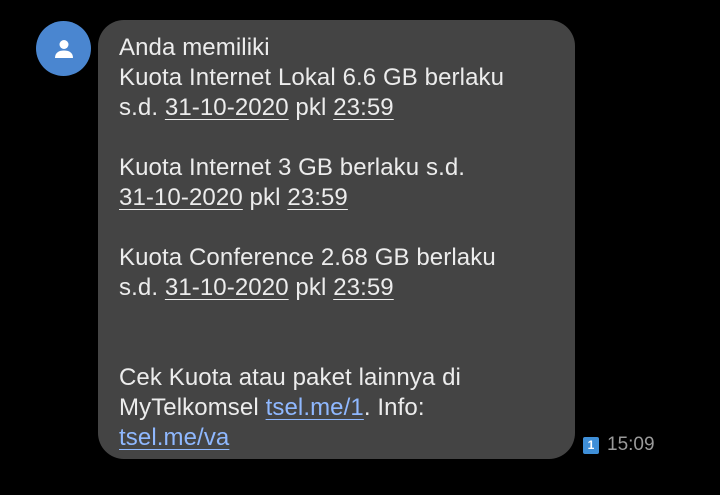 This screenshot has height=495, width=720. Describe the element at coordinates (312, 77) in the screenshot. I see `message-line: Kuota Internet Lokal 6.6 GB berlaku` at that location.